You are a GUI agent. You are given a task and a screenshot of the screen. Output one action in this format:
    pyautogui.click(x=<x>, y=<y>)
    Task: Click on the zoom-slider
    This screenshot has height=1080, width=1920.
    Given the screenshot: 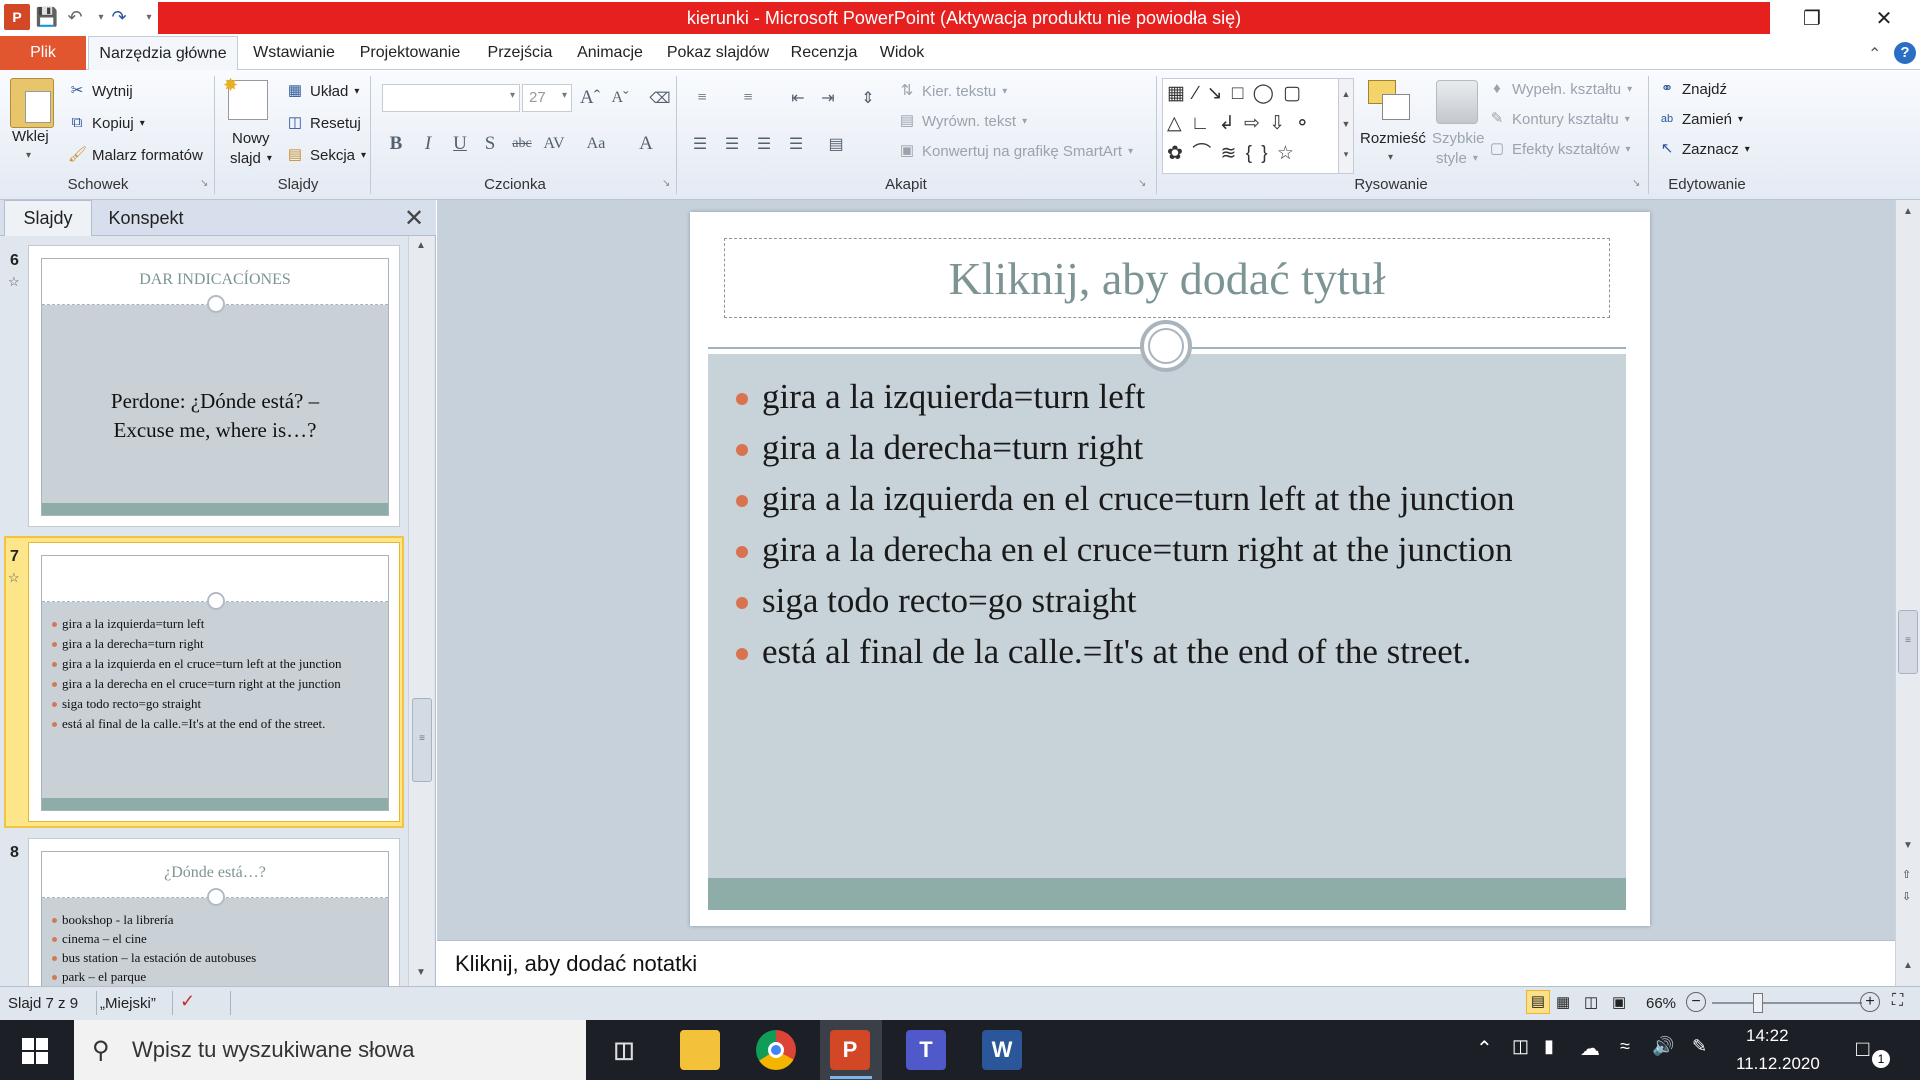 What is the action you would take?
    pyautogui.click(x=1787, y=1003)
    